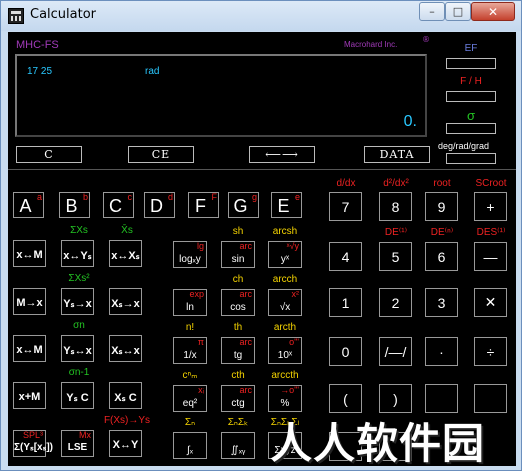 The width and height of the screenshot is (522, 471). Describe the element at coordinates (190, 355) in the screenshot. I see `function-key-label: 1/x` at that location.